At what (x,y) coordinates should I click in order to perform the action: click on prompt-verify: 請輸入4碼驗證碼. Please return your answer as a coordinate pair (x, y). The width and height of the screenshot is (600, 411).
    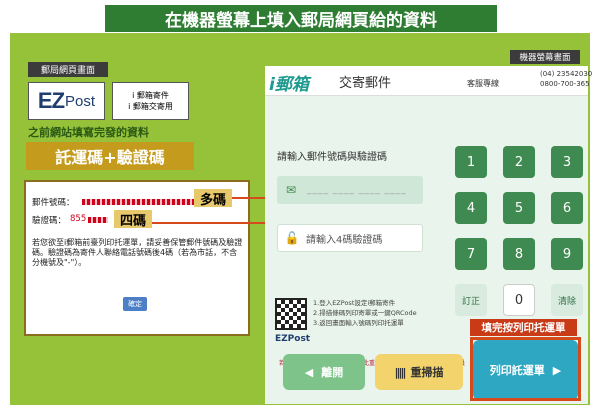
    Looking at the image, I should click on (344, 240).